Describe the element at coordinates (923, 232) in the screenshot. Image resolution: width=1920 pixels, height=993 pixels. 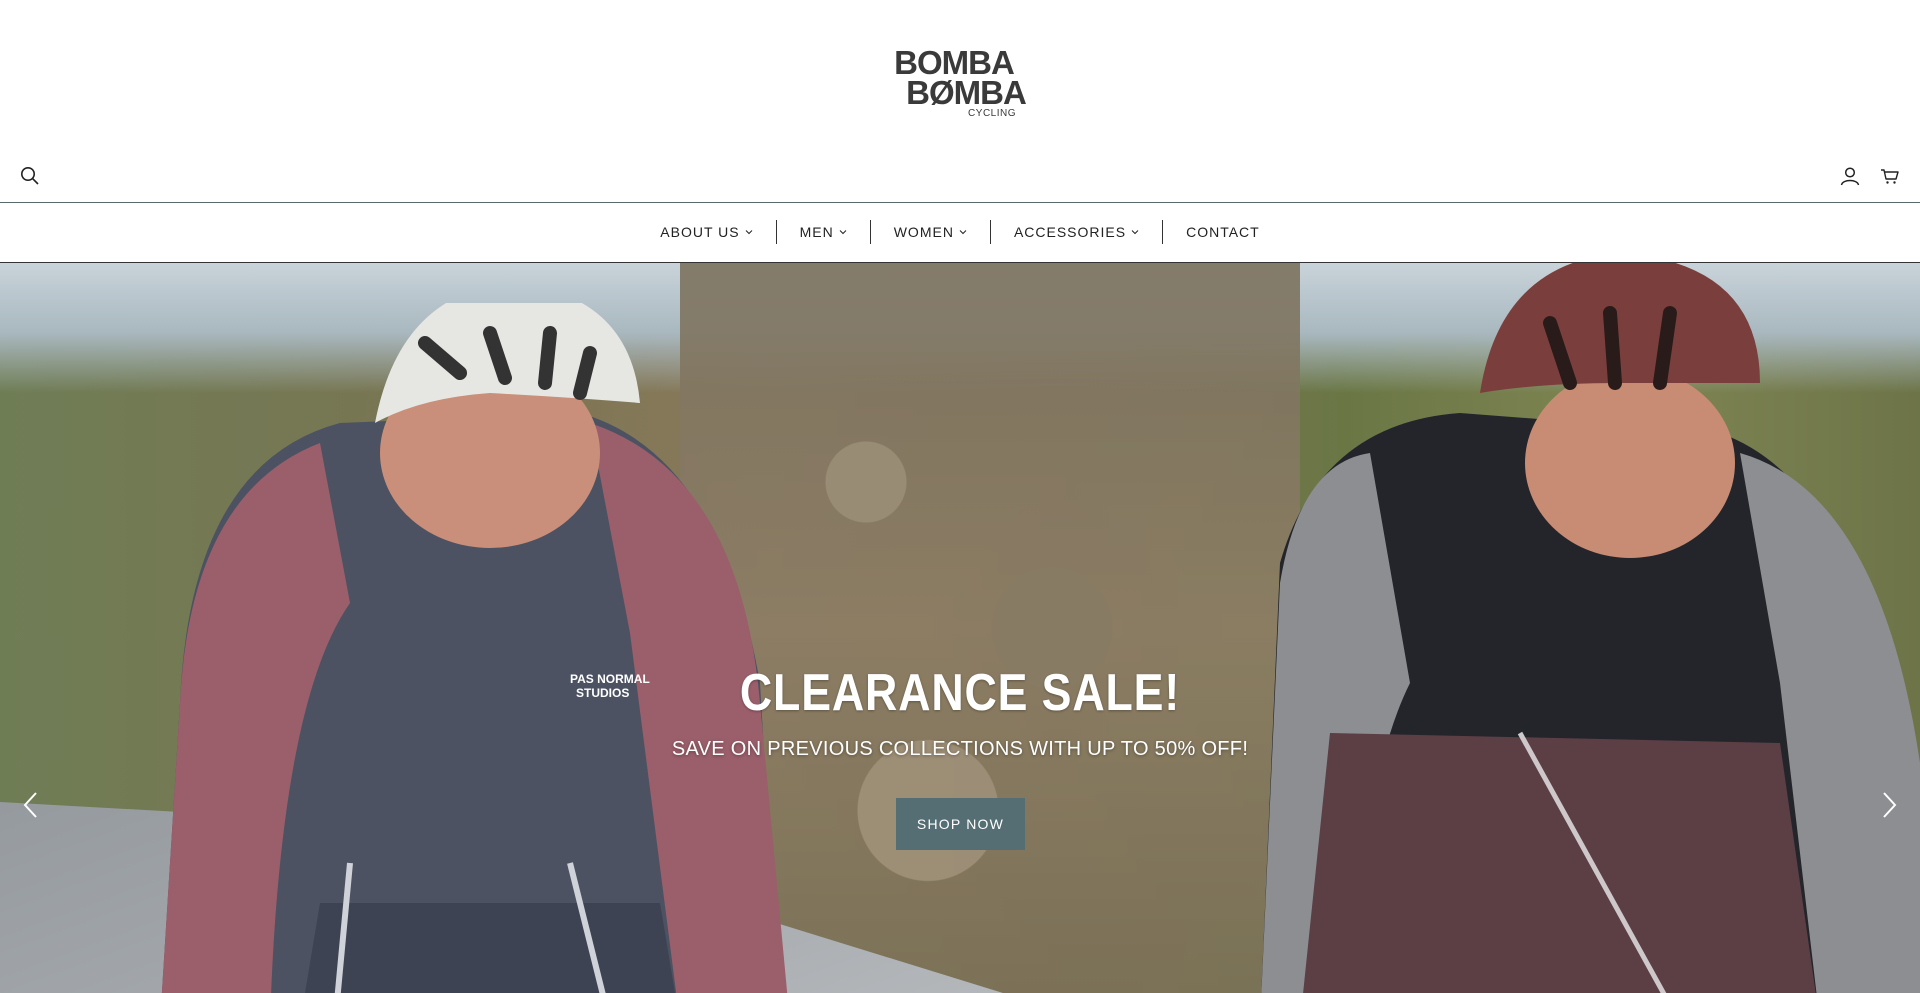
I see `nav-label: WOMEN` at that location.